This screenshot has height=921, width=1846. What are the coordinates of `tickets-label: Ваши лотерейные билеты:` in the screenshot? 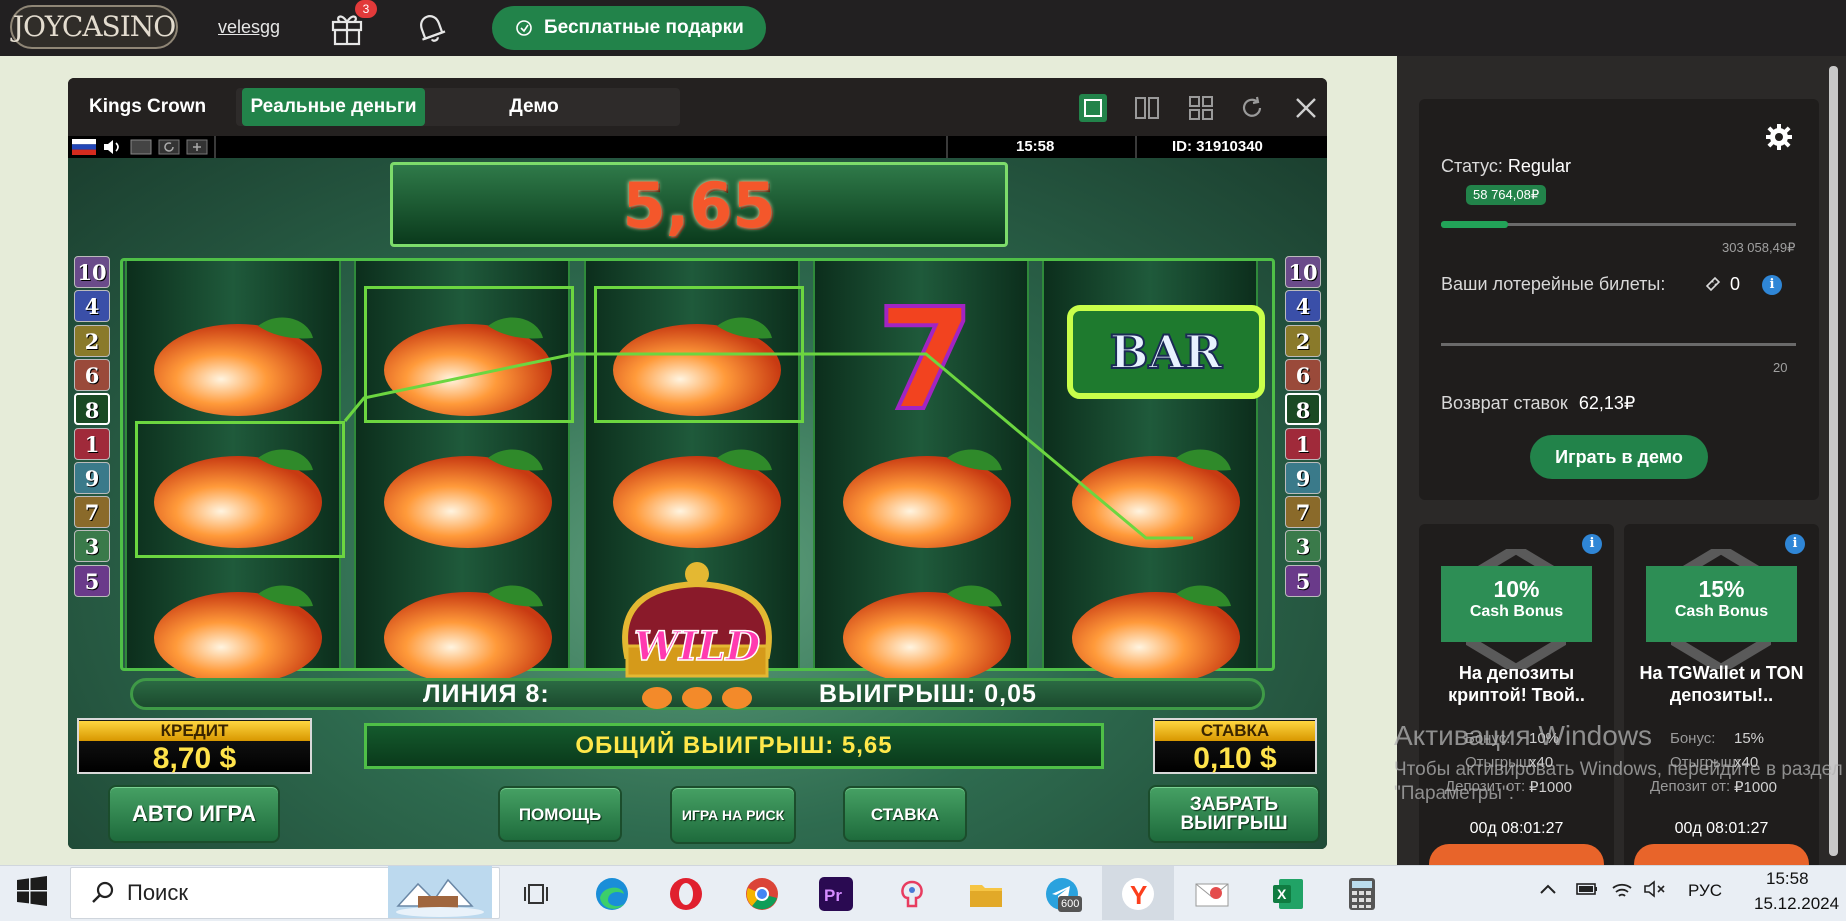 It's located at (1553, 284).